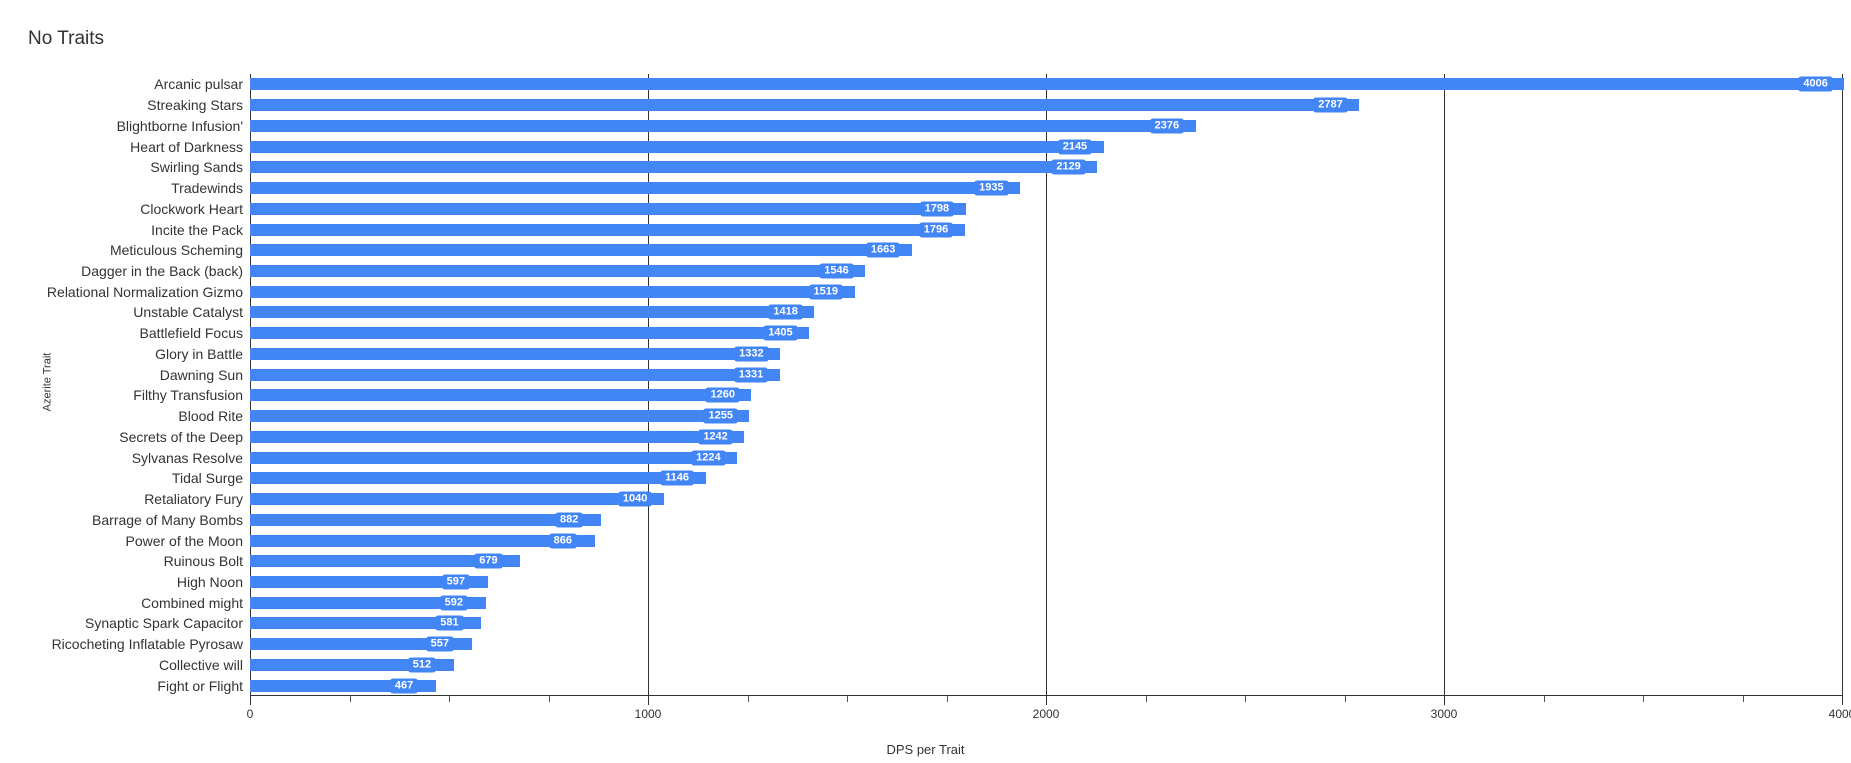 The height and width of the screenshot is (763, 1851). I want to click on bar-value-label: 1418, so click(785, 312).